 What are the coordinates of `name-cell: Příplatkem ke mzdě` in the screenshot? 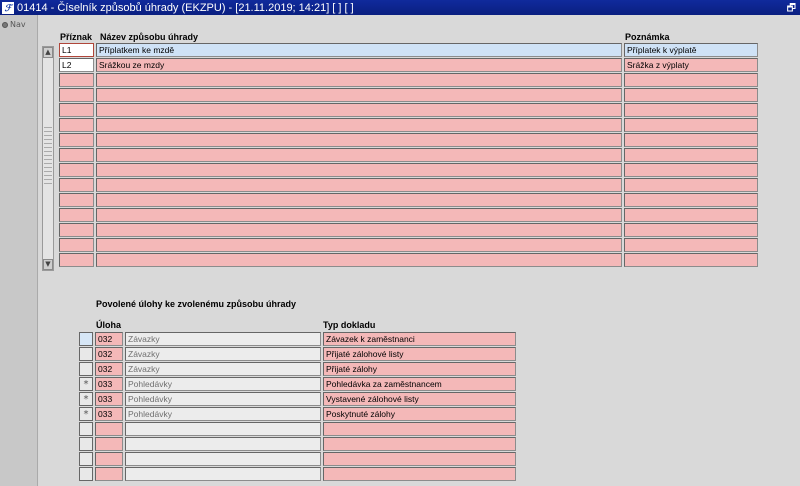 It's located at (359, 50).